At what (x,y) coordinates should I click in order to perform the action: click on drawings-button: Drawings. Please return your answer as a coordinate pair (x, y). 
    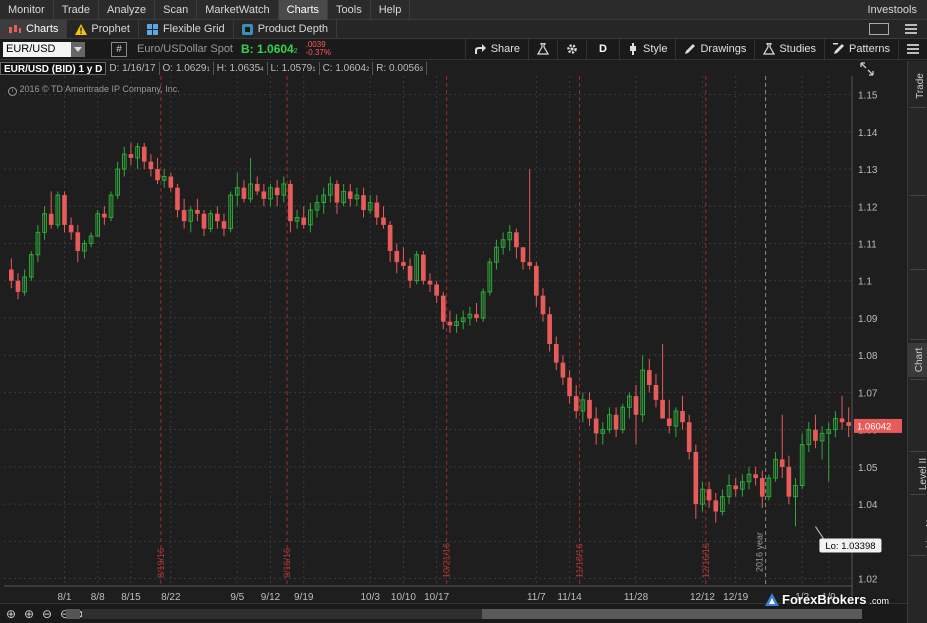
    Looking at the image, I should click on (714, 49).